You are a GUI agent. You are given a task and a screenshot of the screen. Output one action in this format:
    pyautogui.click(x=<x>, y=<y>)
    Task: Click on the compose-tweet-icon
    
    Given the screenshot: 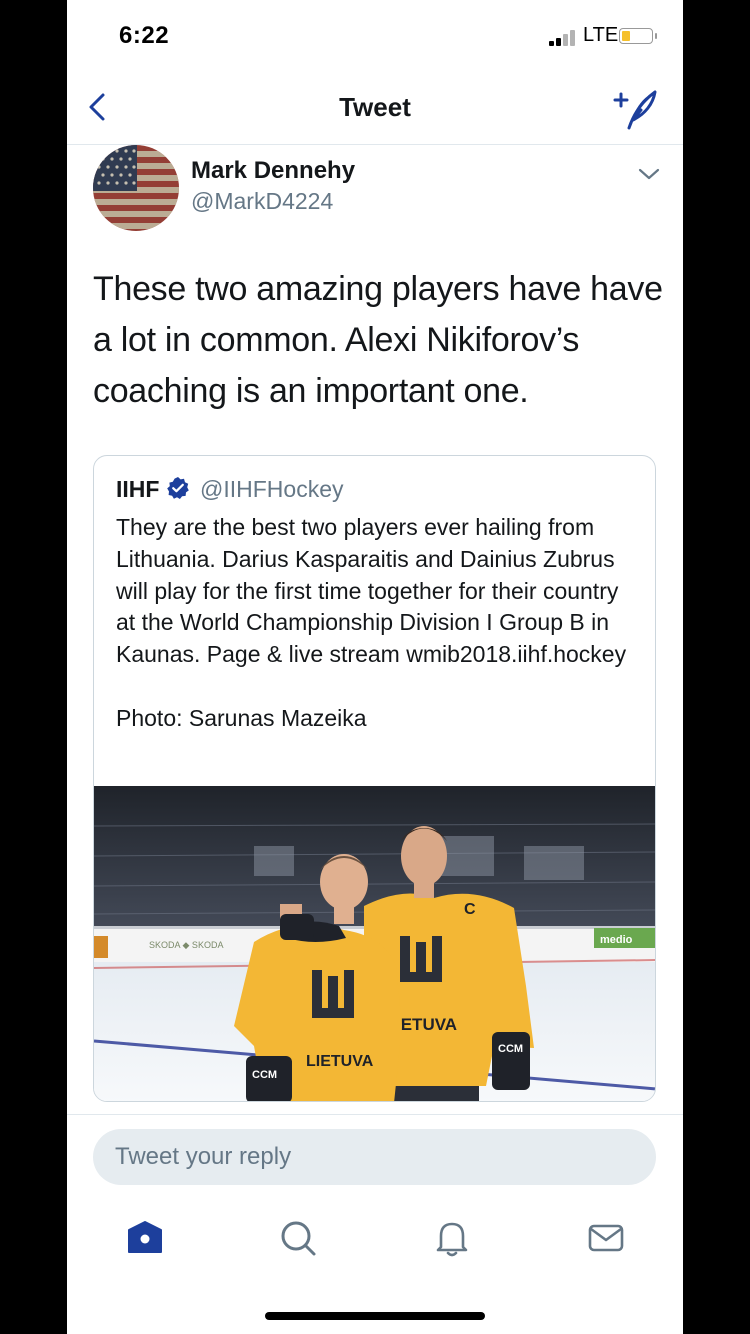 What is the action you would take?
    pyautogui.click(x=636, y=108)
    